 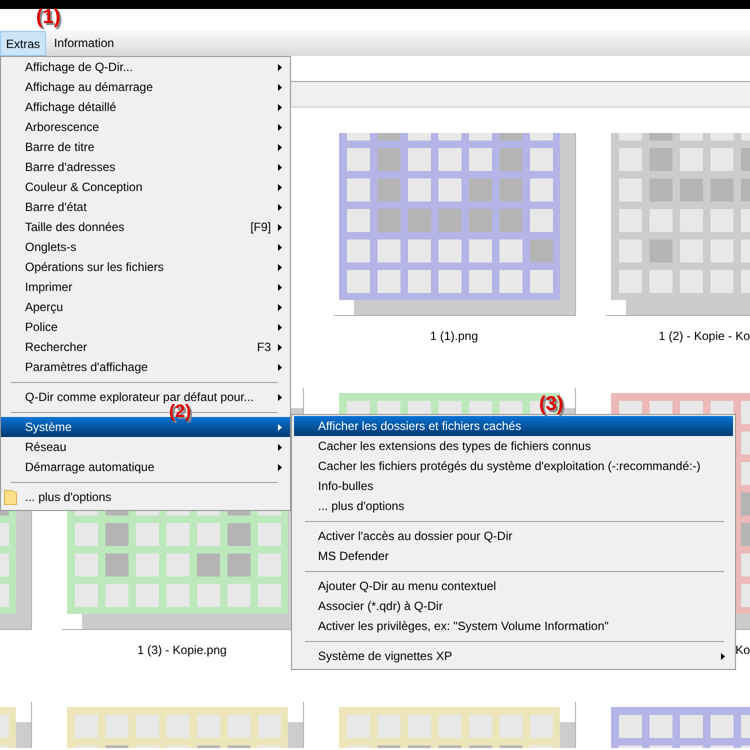 I want to click on menu-item: Activer l'accès au dossier pour Q-Dir, so click(x=513, y=536).